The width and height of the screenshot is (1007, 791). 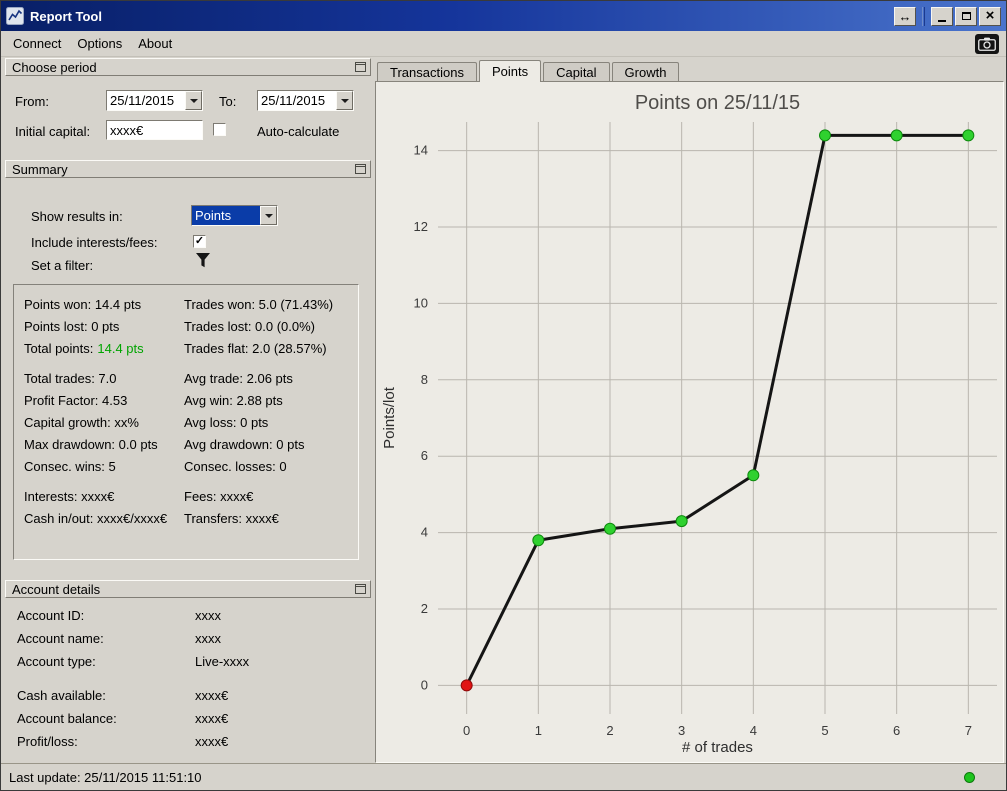 I want to click on menu-item-connect: Connect, so click(x=37, y=43).